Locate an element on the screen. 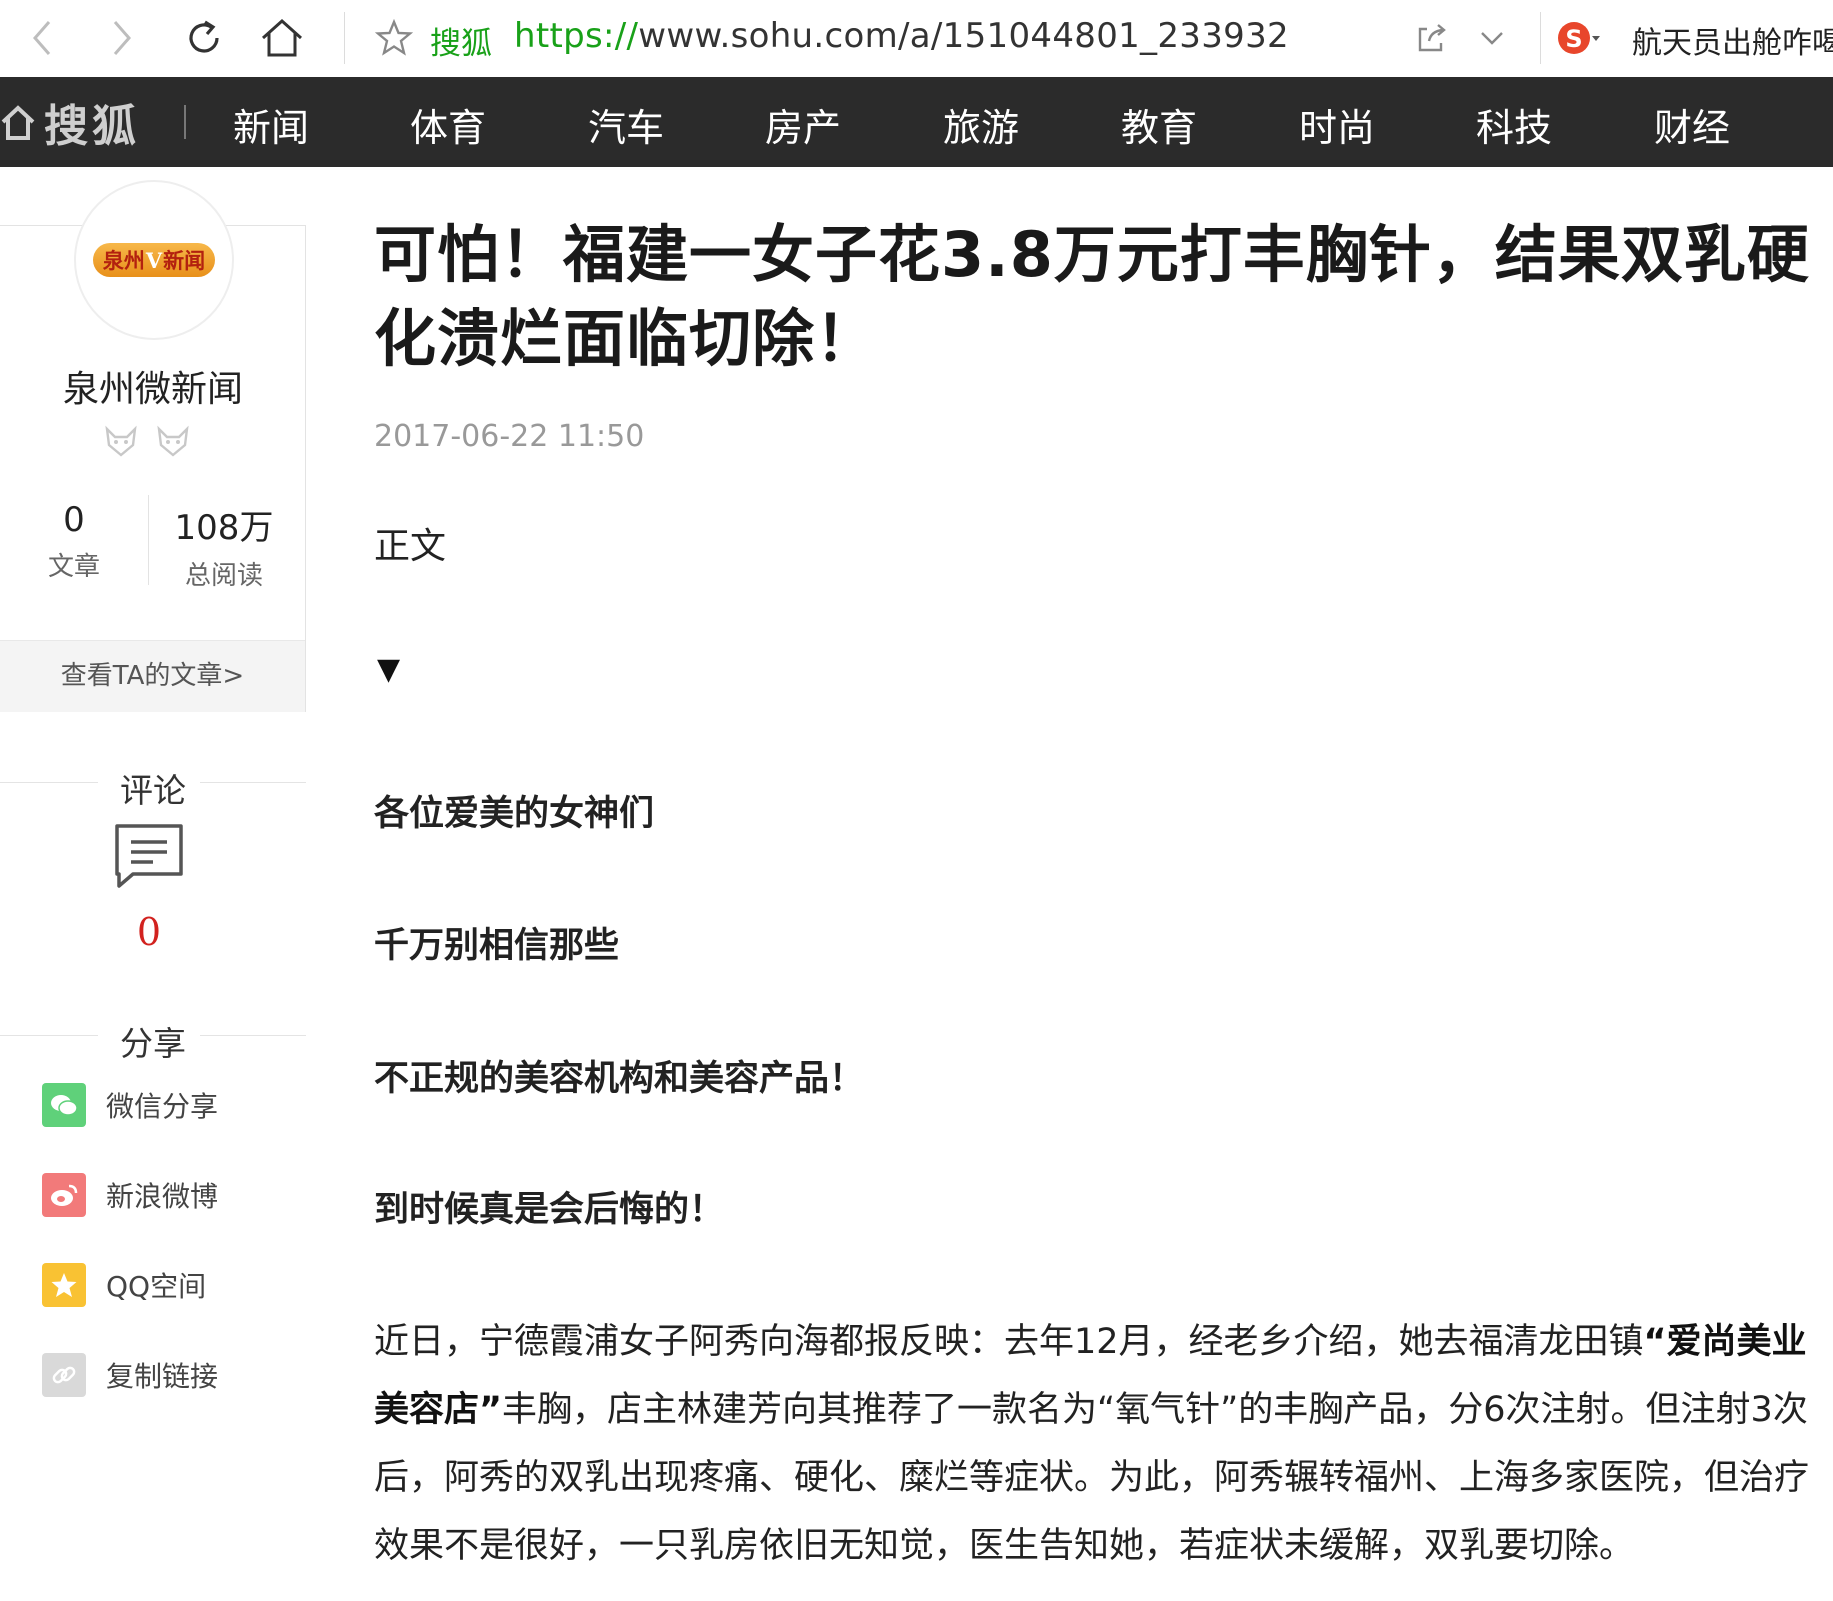 This screenshot has width=1833, height=1601. link-icon is located at coordinates (64, 1375).